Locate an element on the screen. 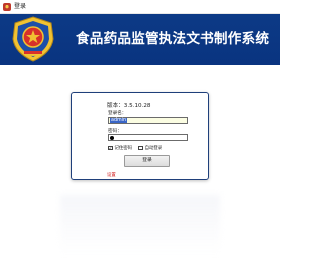  password-input is located at coordinates (148, 137).